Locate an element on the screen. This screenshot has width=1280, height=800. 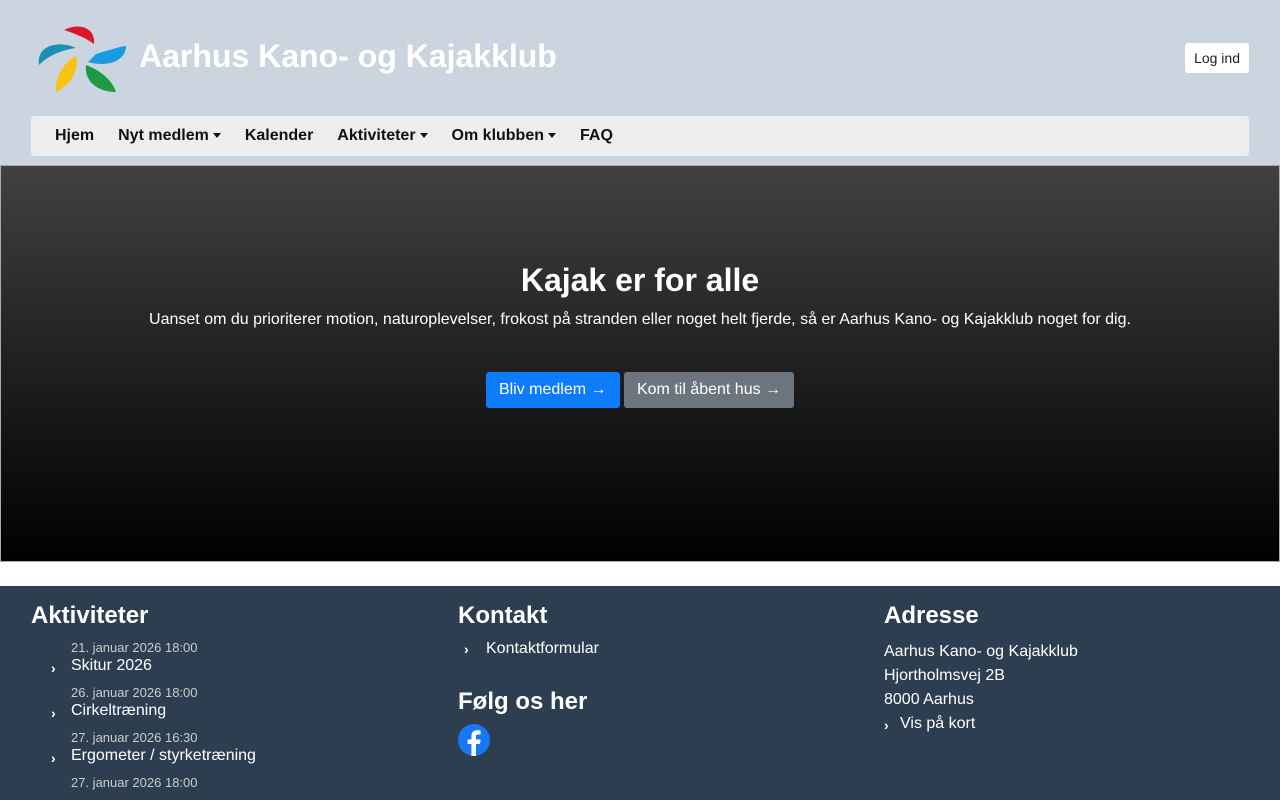
login-button: Log ind is located at coordinates (1217, 58).